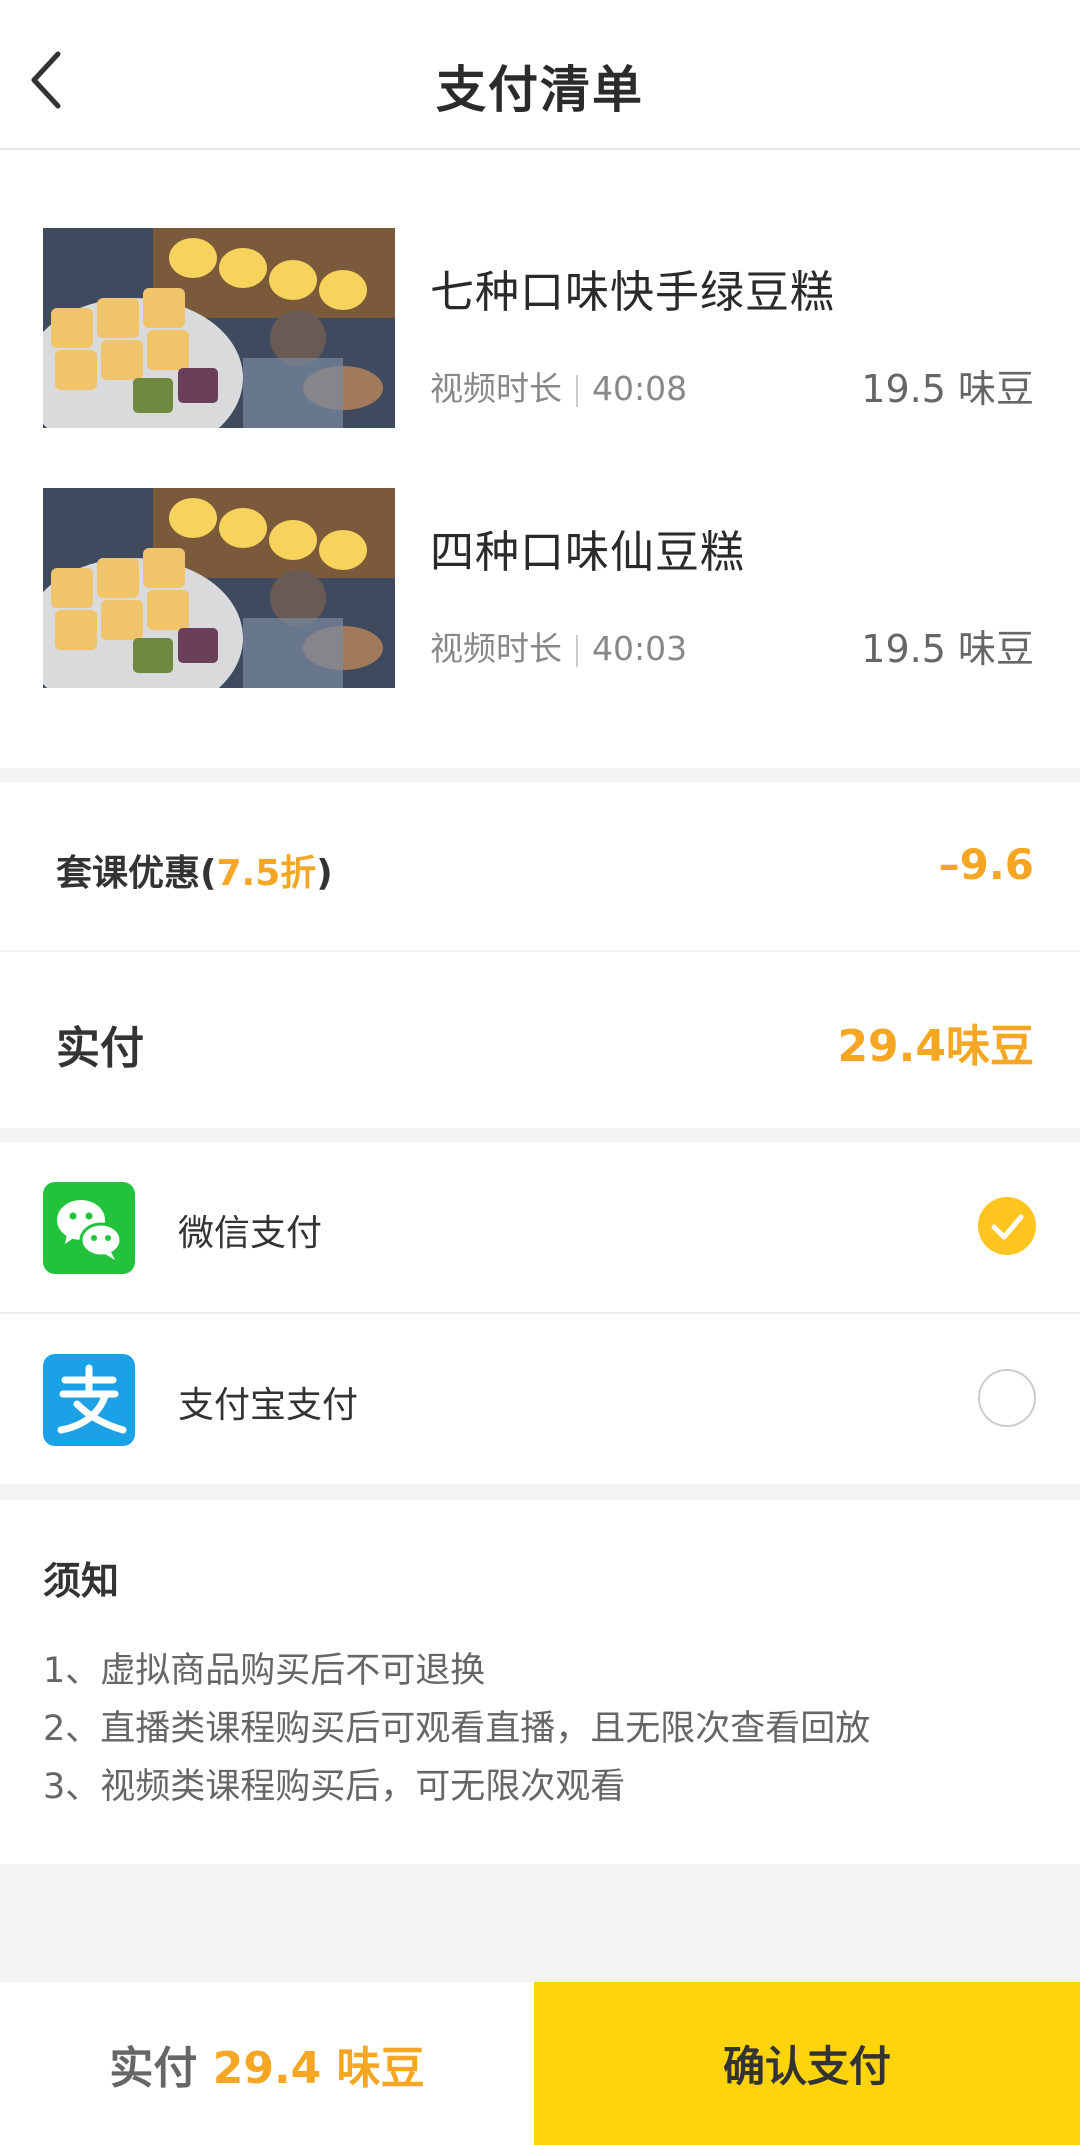 Image resolution: width=1080 pixels, height=2145 pixels. What do you see at coordinates (250, 1233) in the screenshot?
I see `payment-label: 微信支付` at bounding box center [250, 1233].